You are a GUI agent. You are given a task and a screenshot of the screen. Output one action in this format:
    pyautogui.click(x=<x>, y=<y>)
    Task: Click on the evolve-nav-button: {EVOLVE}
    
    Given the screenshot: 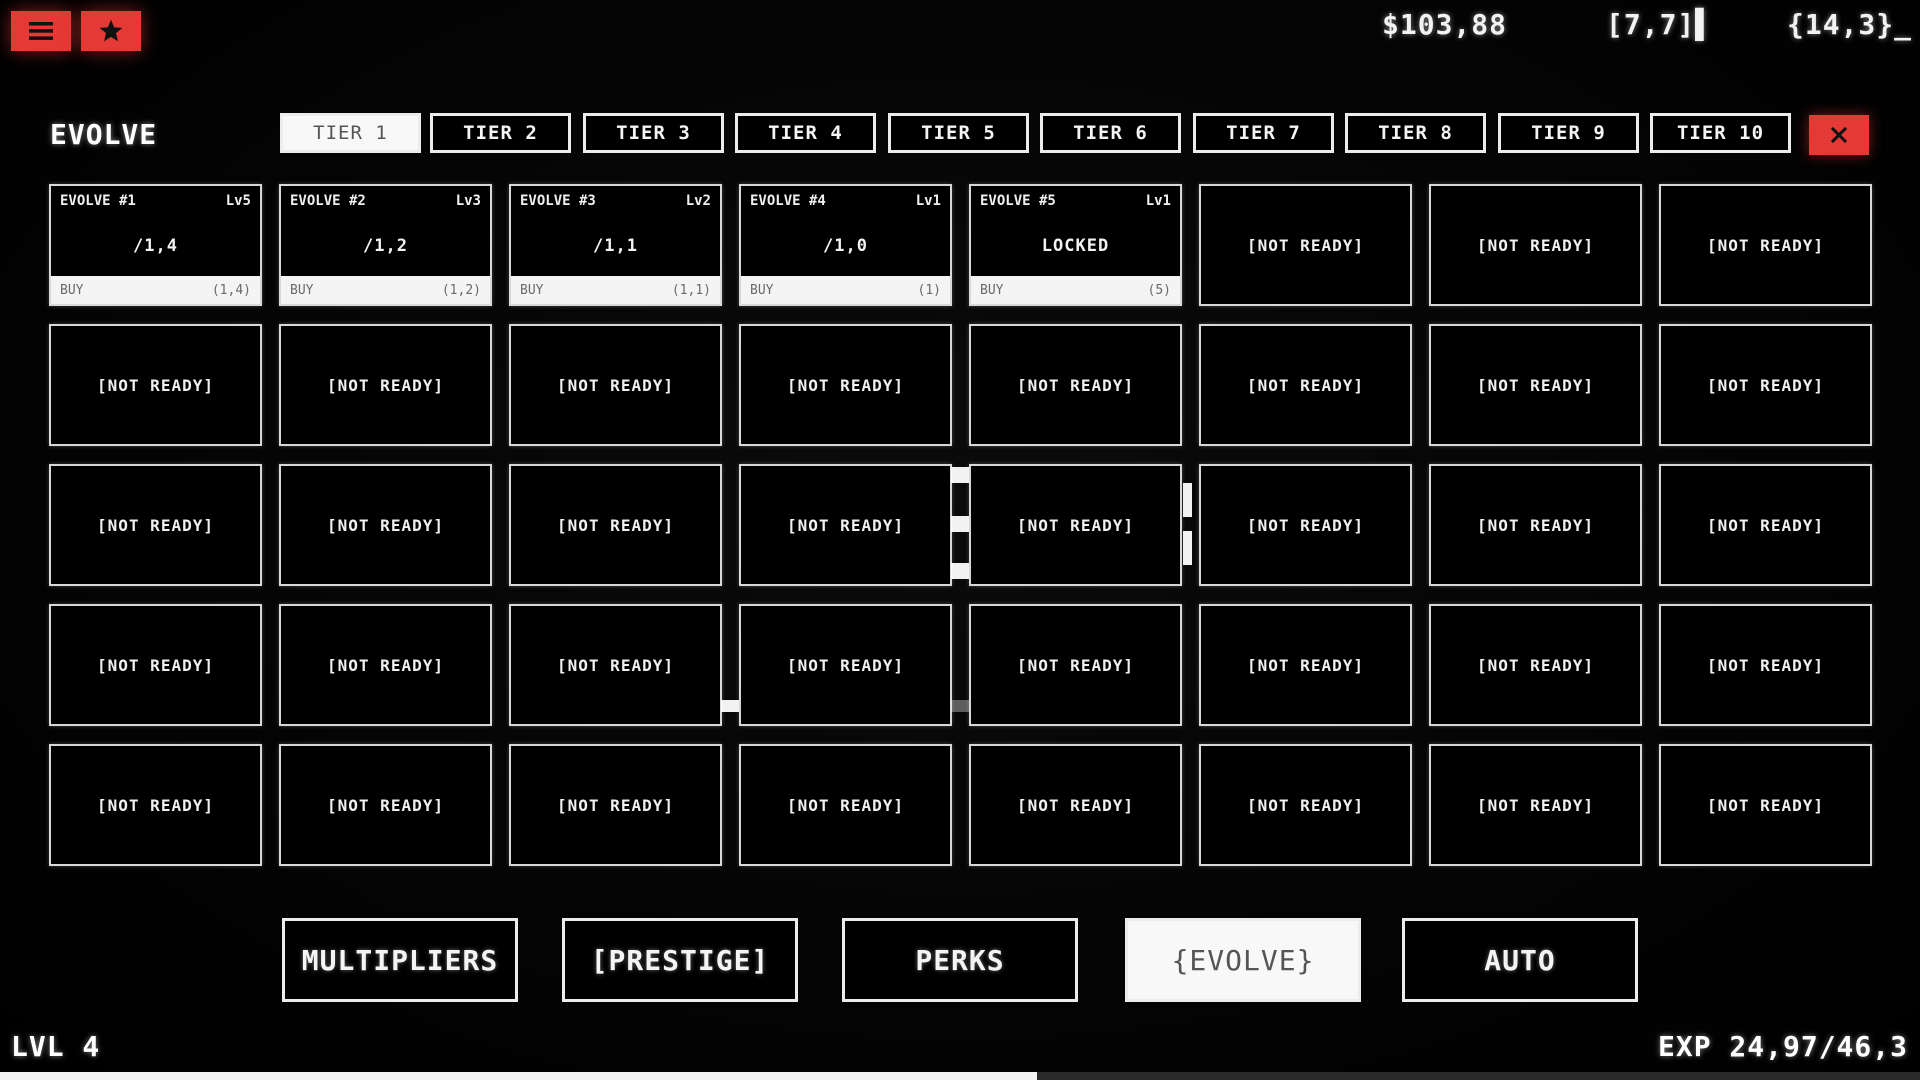 What is the action you would take?
    pyautogui.click(x=1243, y=960)
    